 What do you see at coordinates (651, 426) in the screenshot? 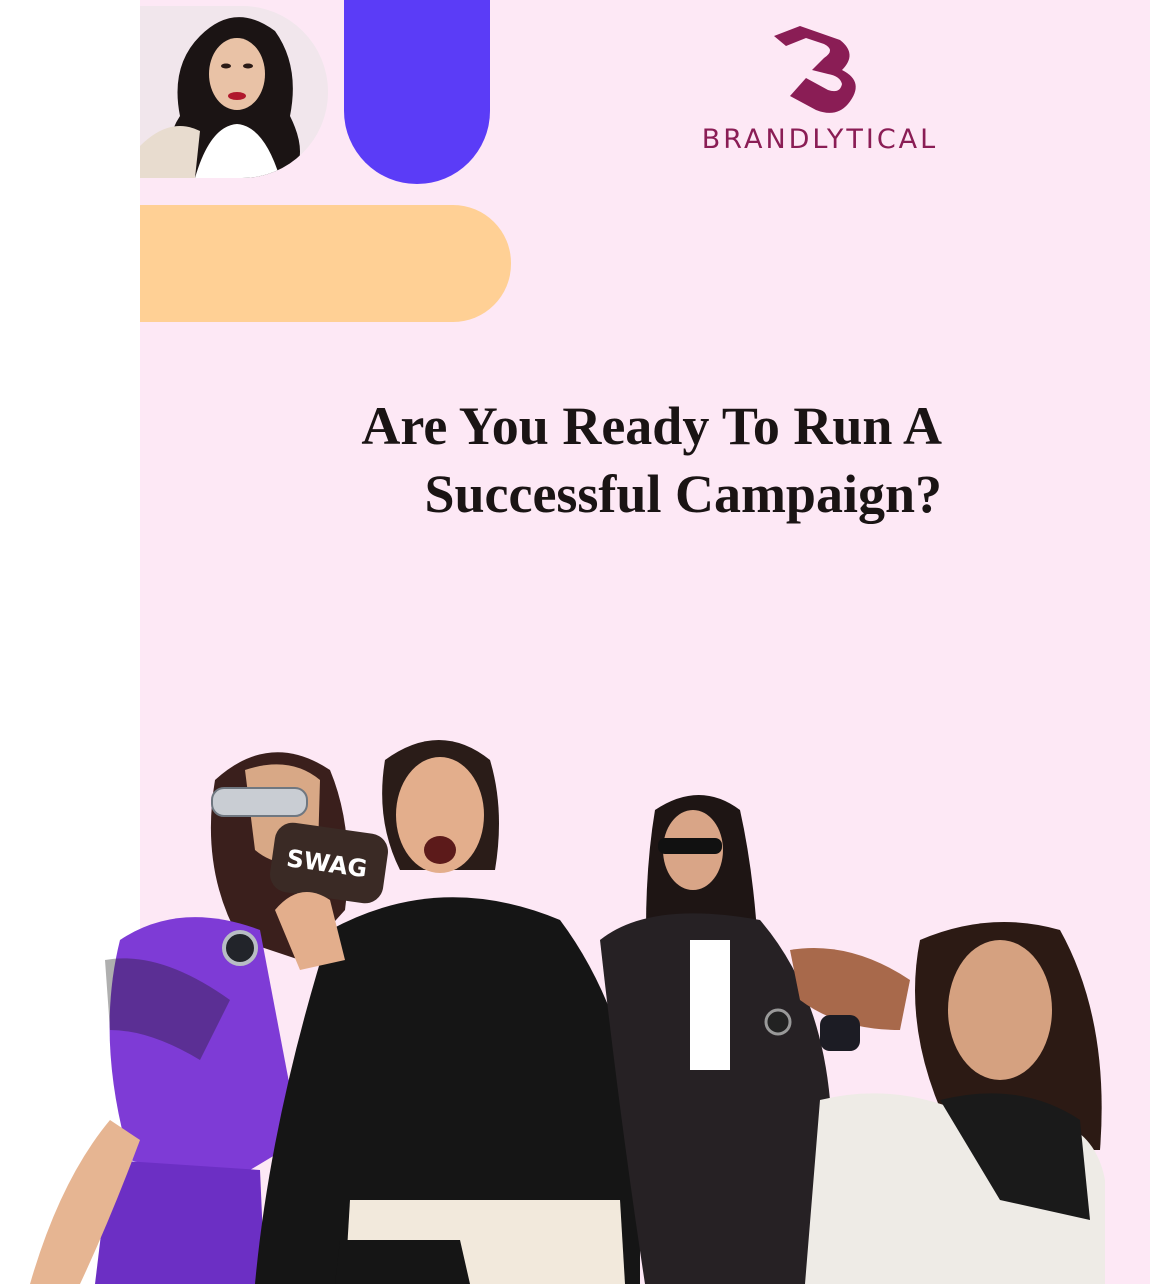
I see `headline-line-1: Are You Ready To Run A` at bounding box center [651, 426].